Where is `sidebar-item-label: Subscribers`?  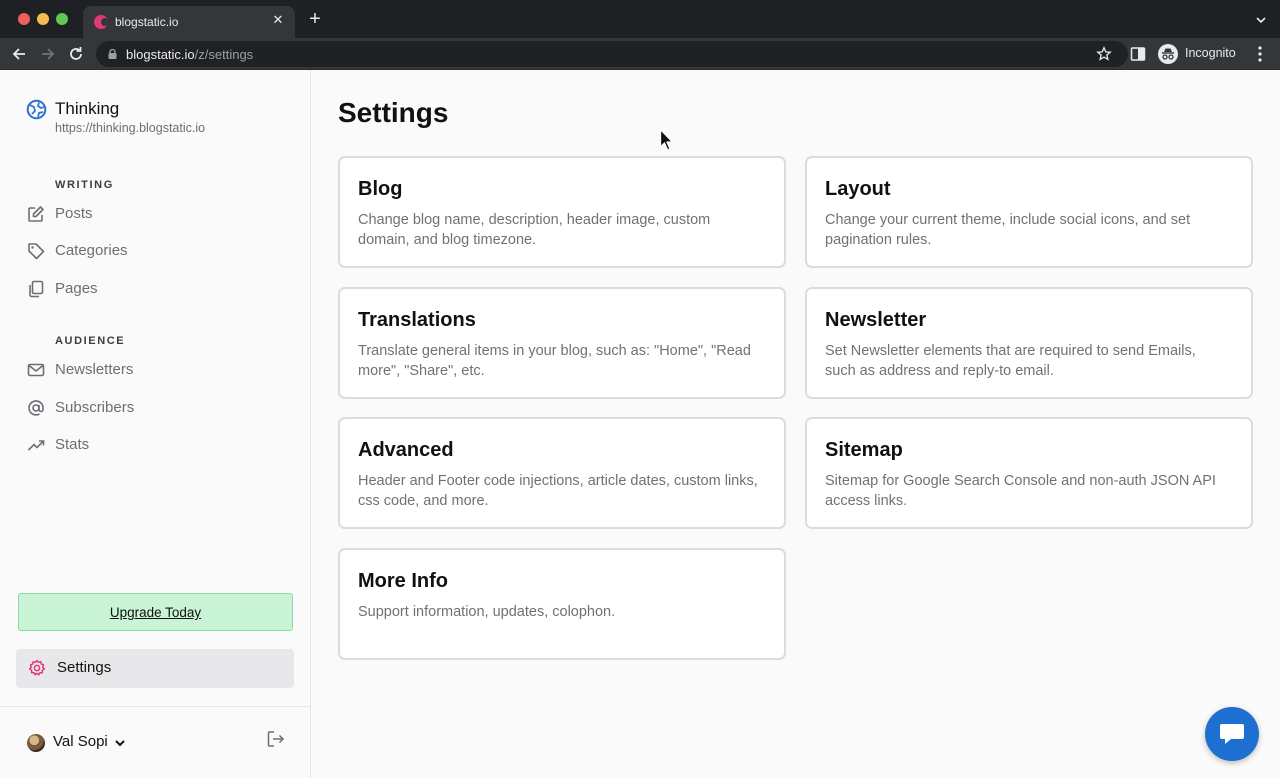
sidebar-item-label: Subscribers is located at coordinates (95, 407).